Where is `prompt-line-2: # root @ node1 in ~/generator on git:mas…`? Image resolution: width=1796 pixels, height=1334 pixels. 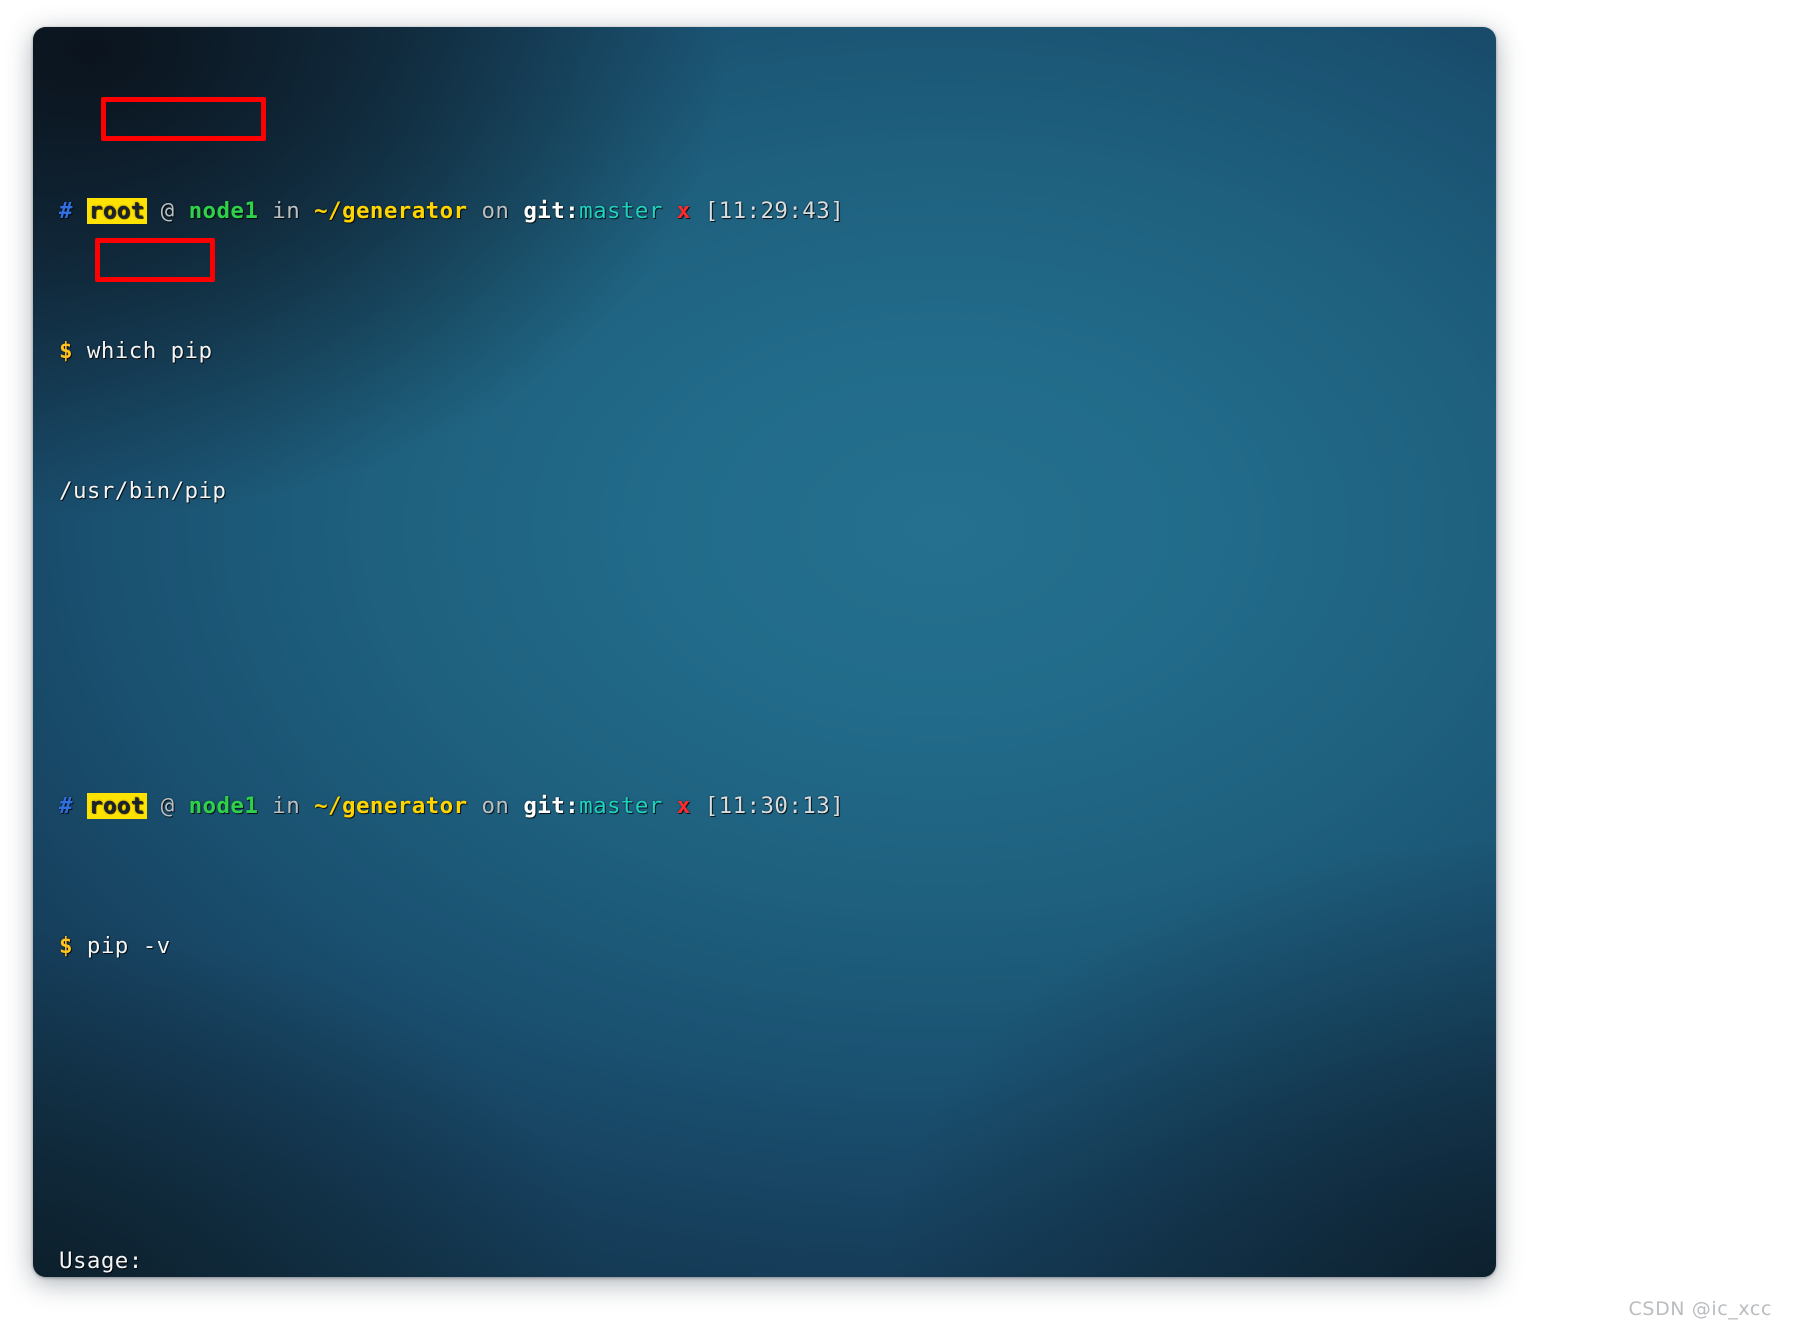 prompt-line-2: # root @ node1 in ~/generator on git:mas… is located at coordinates (764, 806).